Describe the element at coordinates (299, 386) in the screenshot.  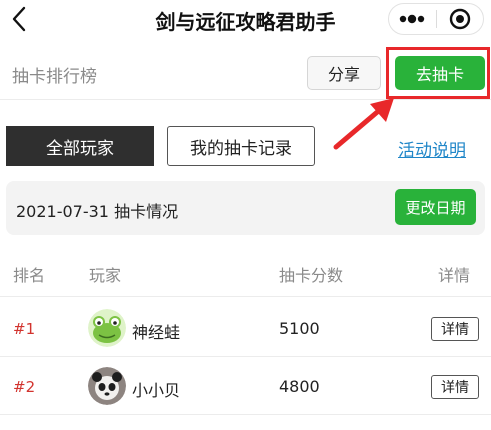
I see `score-value: 4800` at that location.